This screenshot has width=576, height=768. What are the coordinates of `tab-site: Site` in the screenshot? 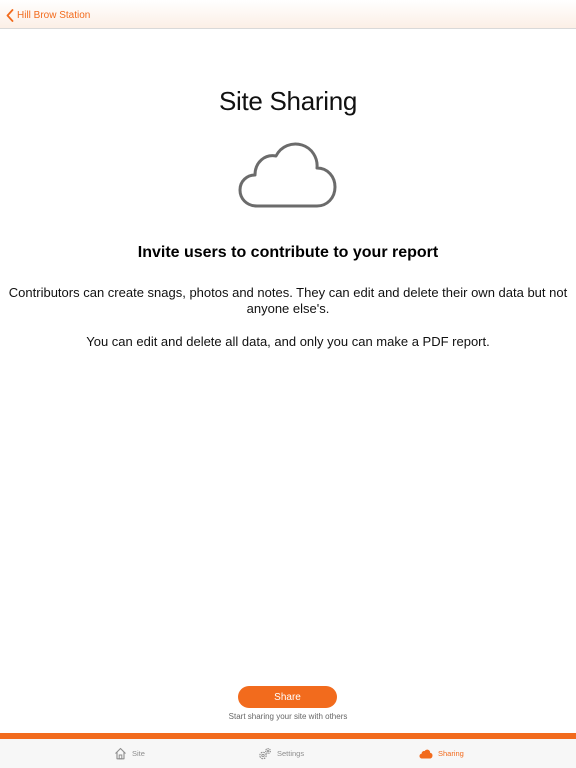 It's located at (129, 753).